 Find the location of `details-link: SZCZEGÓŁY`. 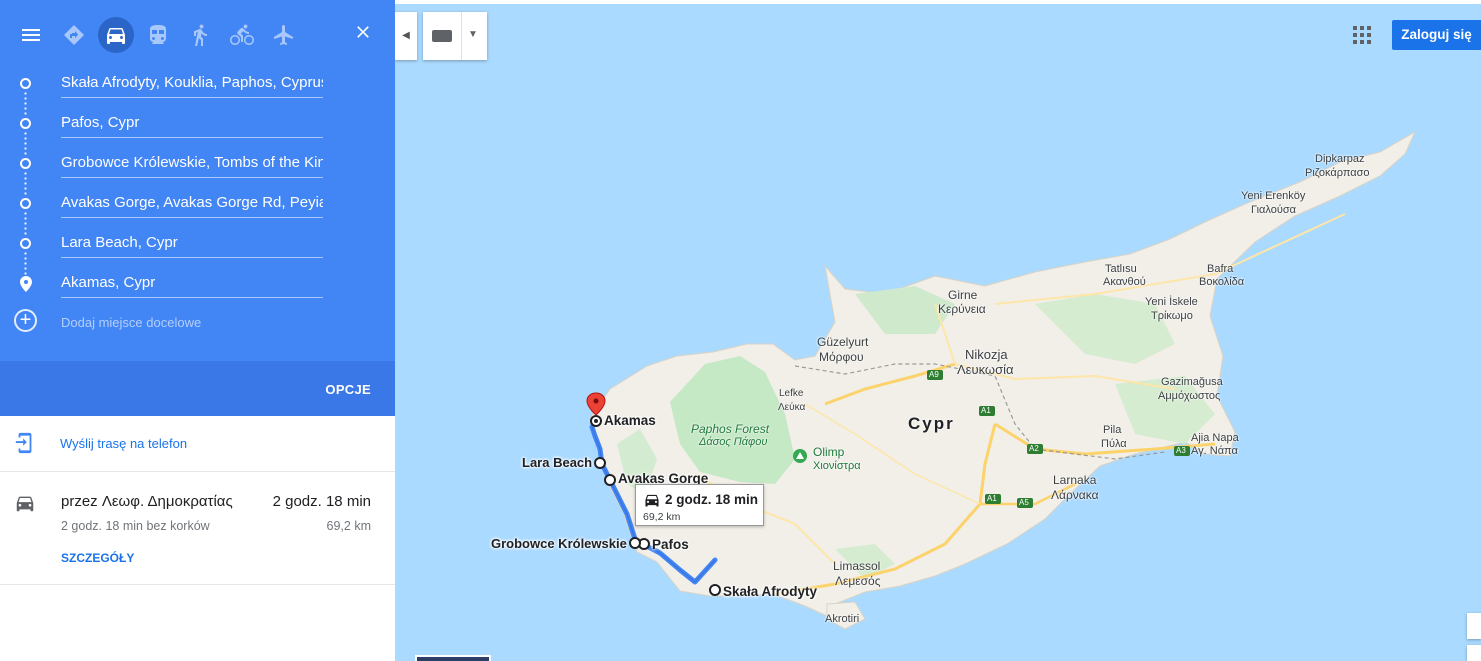

details-link: SZCZEGÓŁY is located at coordinates (97, 558).